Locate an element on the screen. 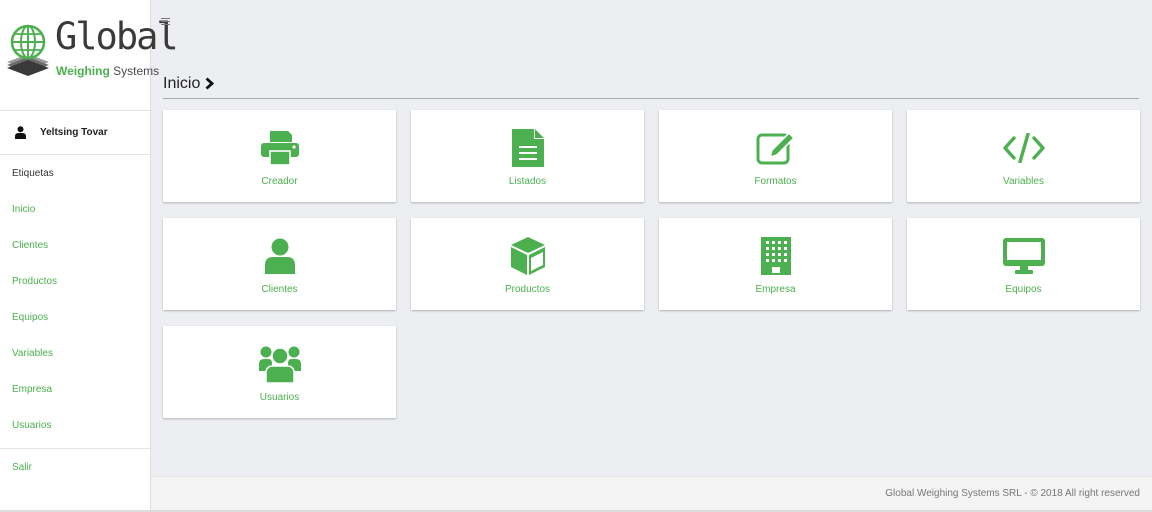 This screenshot has width=1152, height=512. card-label: Clientes is located at coordinates (279, 289).